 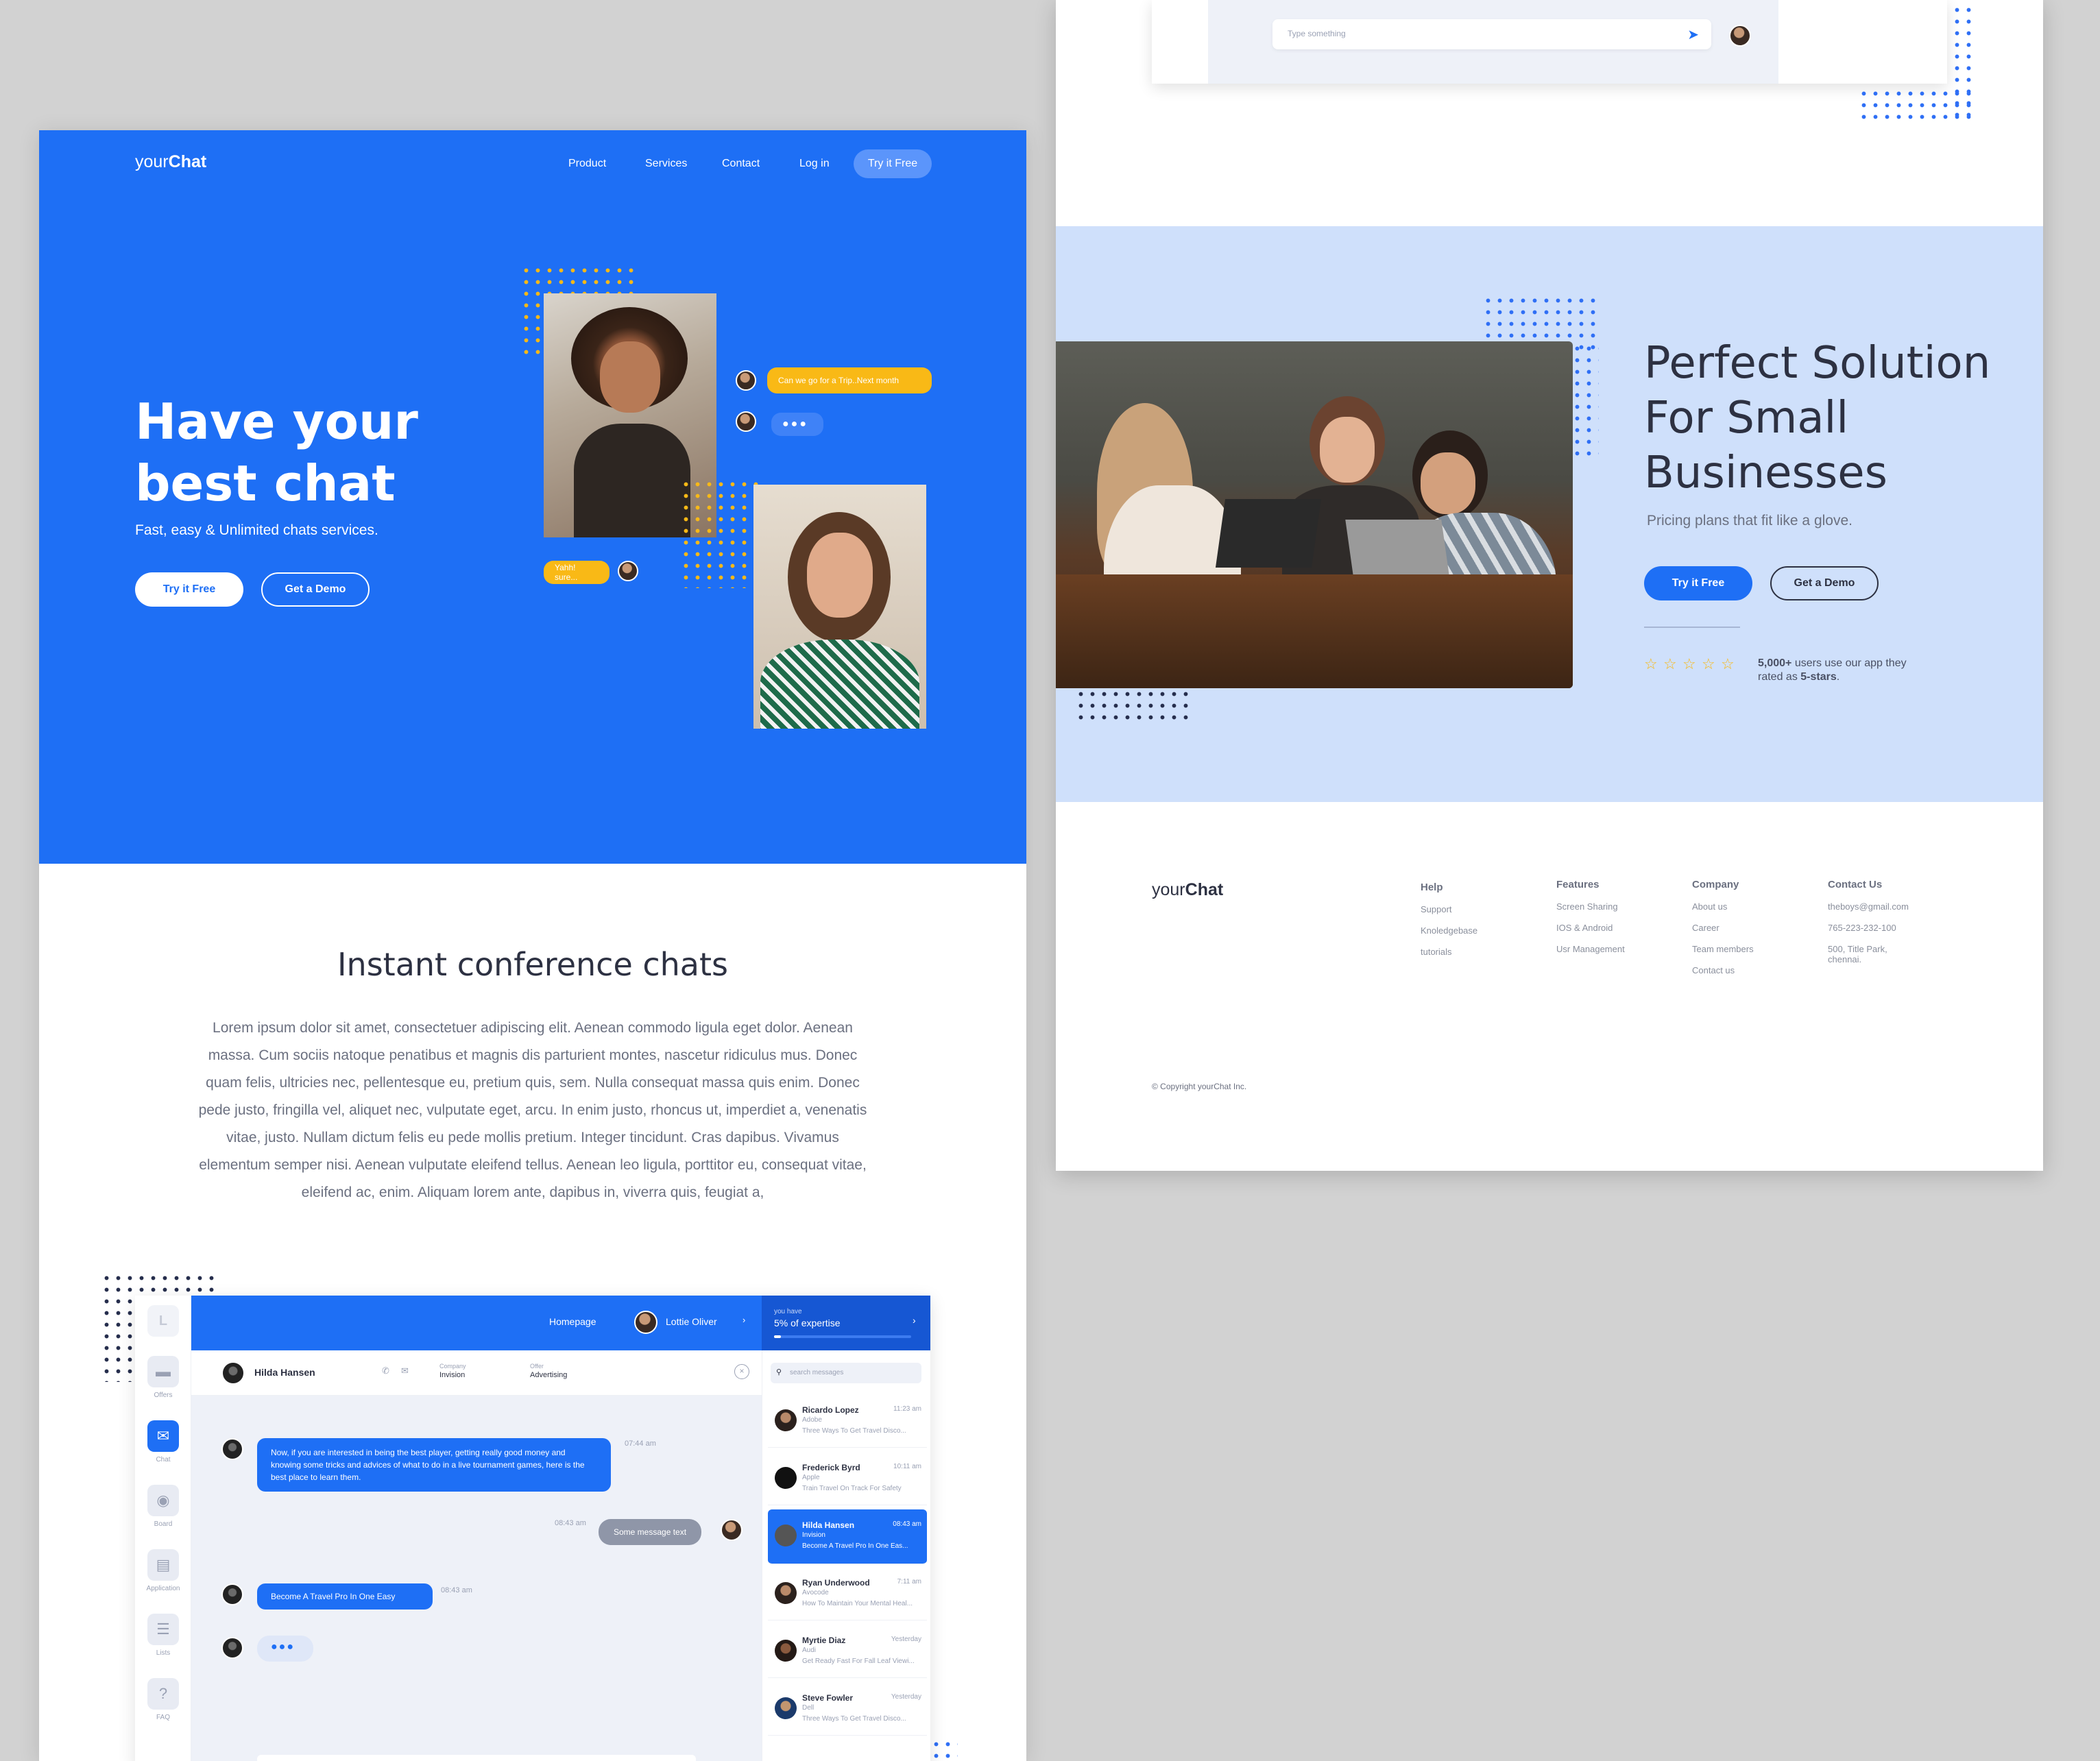 What do you see at coordinates (1590, 906) in the screenshot?
I see `footer-link: Screen Sharing` at bounding box center [1590, 906].